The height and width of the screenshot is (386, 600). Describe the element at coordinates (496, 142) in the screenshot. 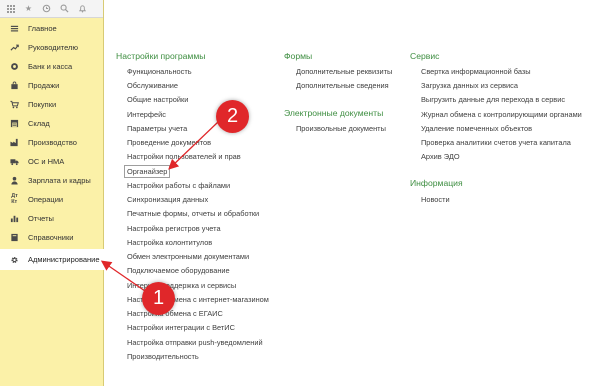

I see `link-capital-analytics: Проверка аналитики счетов учета капитала` at that location.